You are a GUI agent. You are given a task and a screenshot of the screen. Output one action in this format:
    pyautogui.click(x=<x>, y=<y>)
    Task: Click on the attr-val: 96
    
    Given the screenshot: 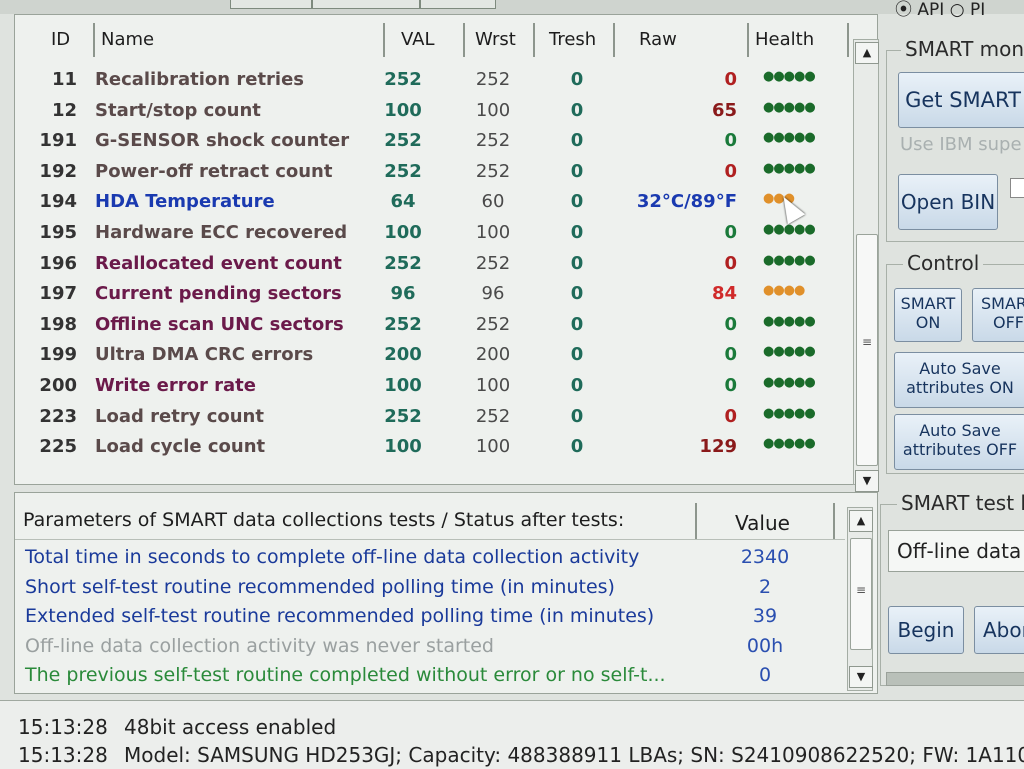 What is the action you would take?
    pyautogui.click(x=403, y=294)
    